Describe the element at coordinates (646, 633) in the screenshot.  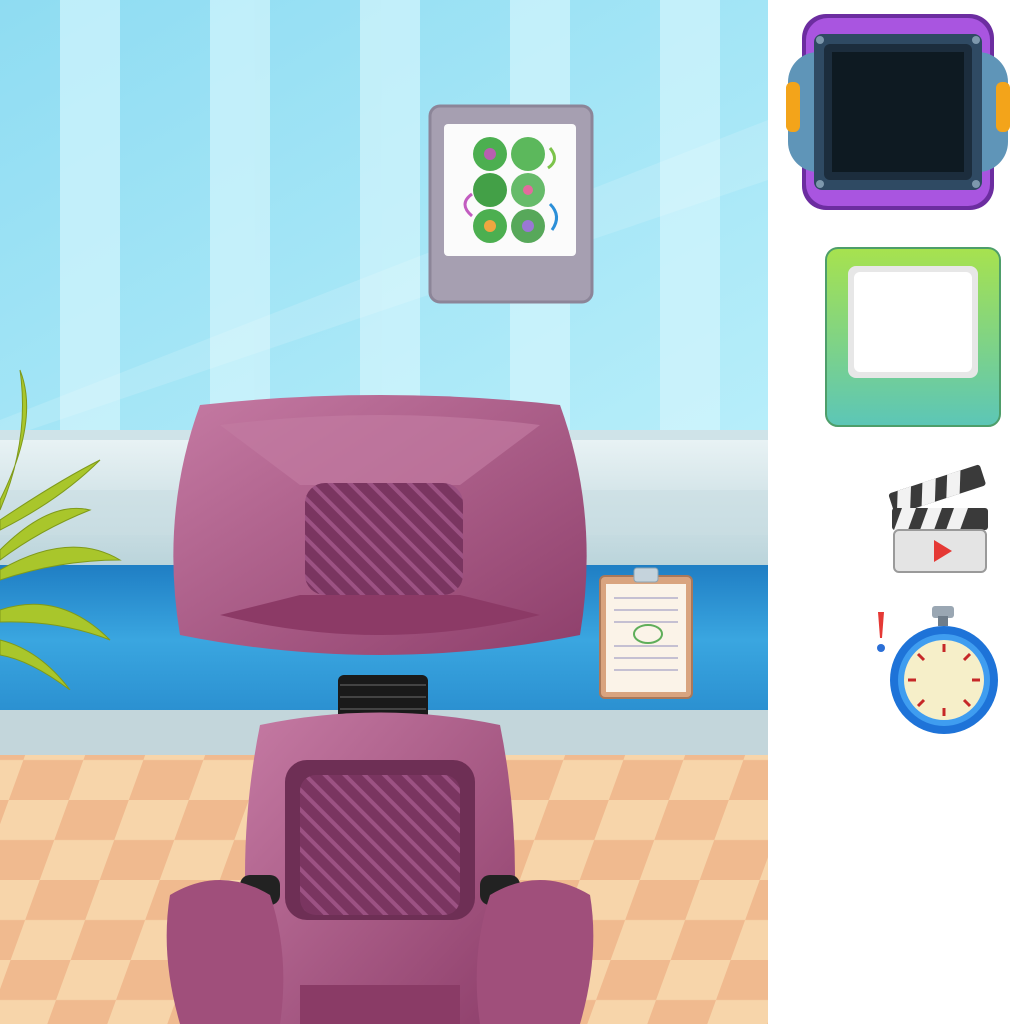
I see `clipboard-icon` at that location.